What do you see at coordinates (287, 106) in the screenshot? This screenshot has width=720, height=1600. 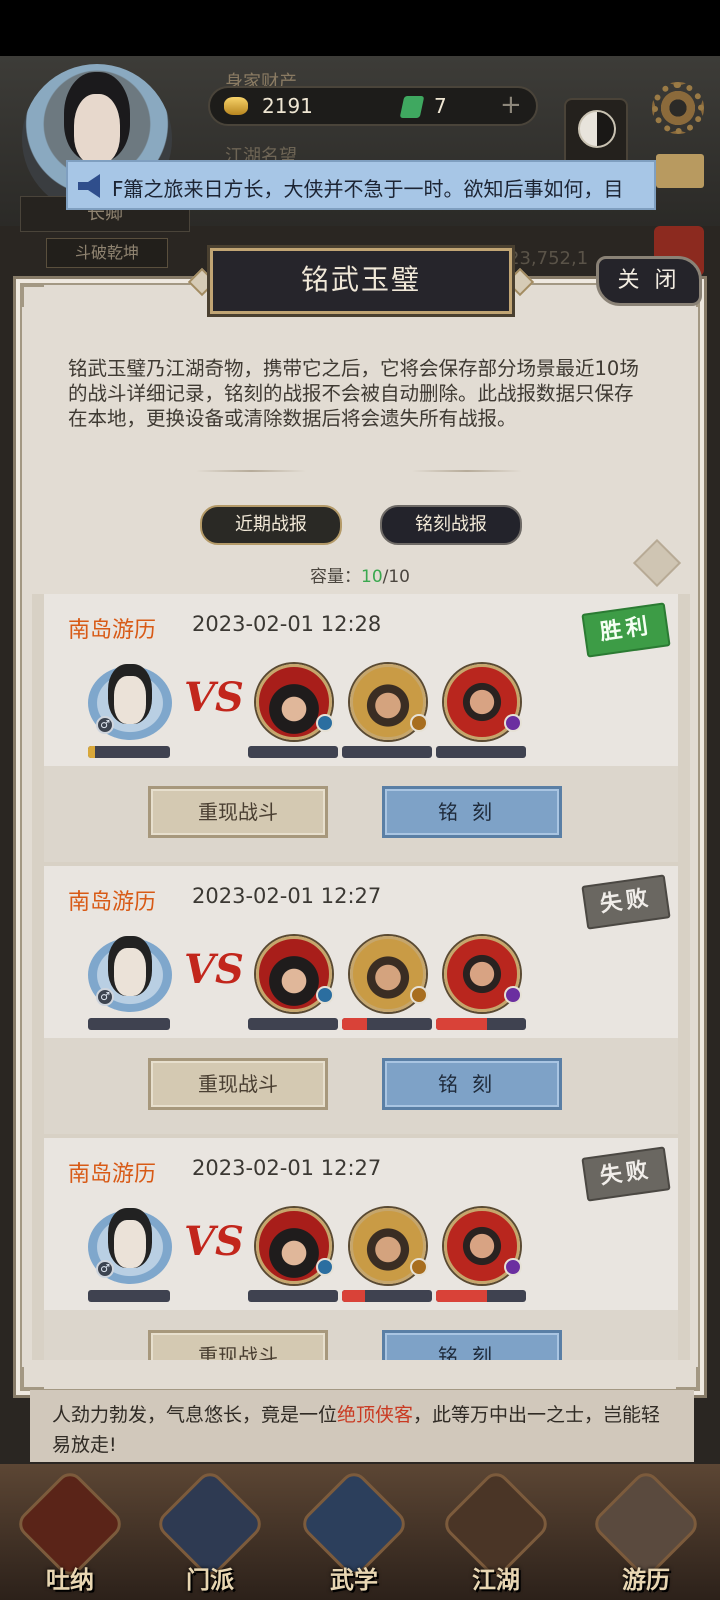 I see `gold-value: 2191` at bounding box center [287, 106].